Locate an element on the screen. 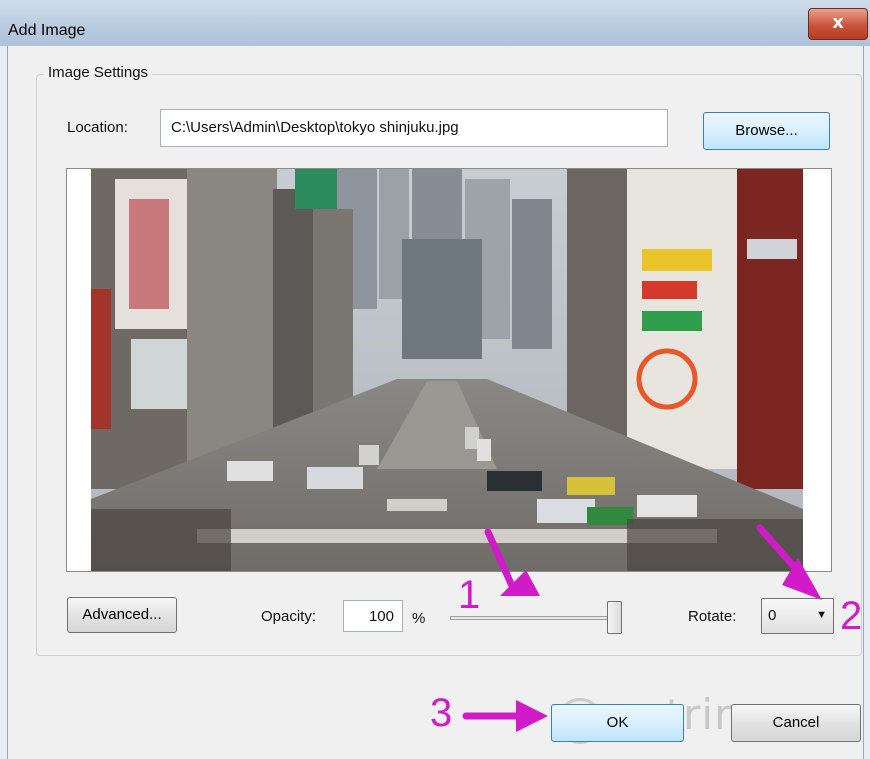 This screenshot has height=759, width=870. arrow-3-head is located at coordinates (532, 716).